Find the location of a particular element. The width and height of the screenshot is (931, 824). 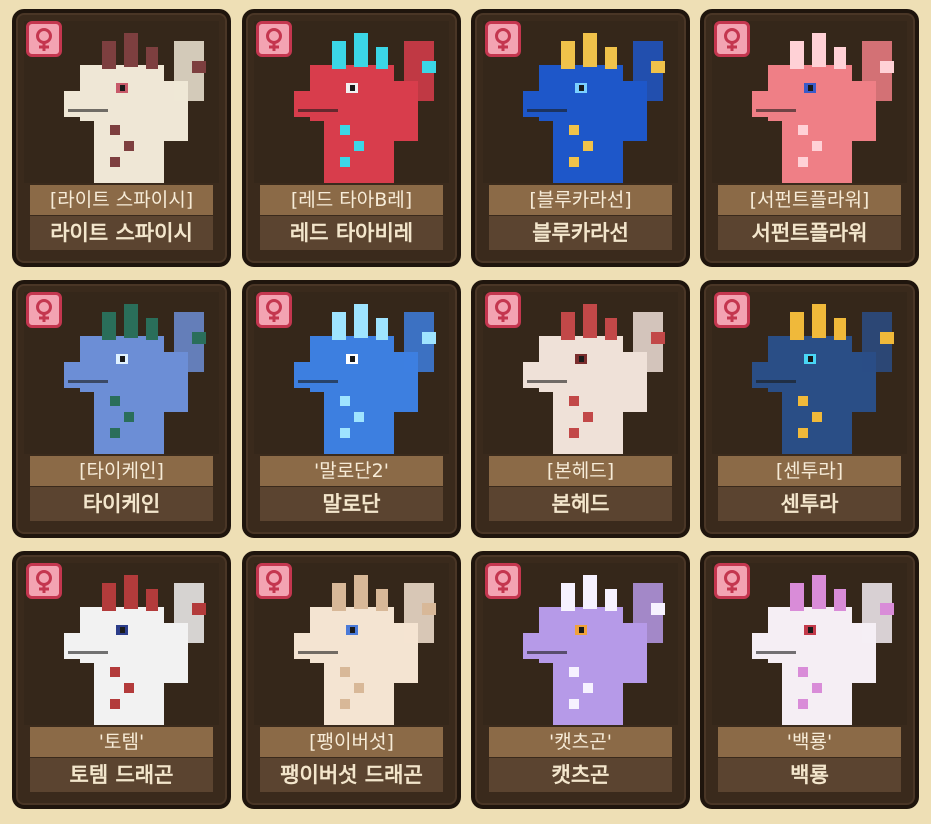

dragon-tag-label: [라이트 스파이시] is located at coordinates (121, 200).